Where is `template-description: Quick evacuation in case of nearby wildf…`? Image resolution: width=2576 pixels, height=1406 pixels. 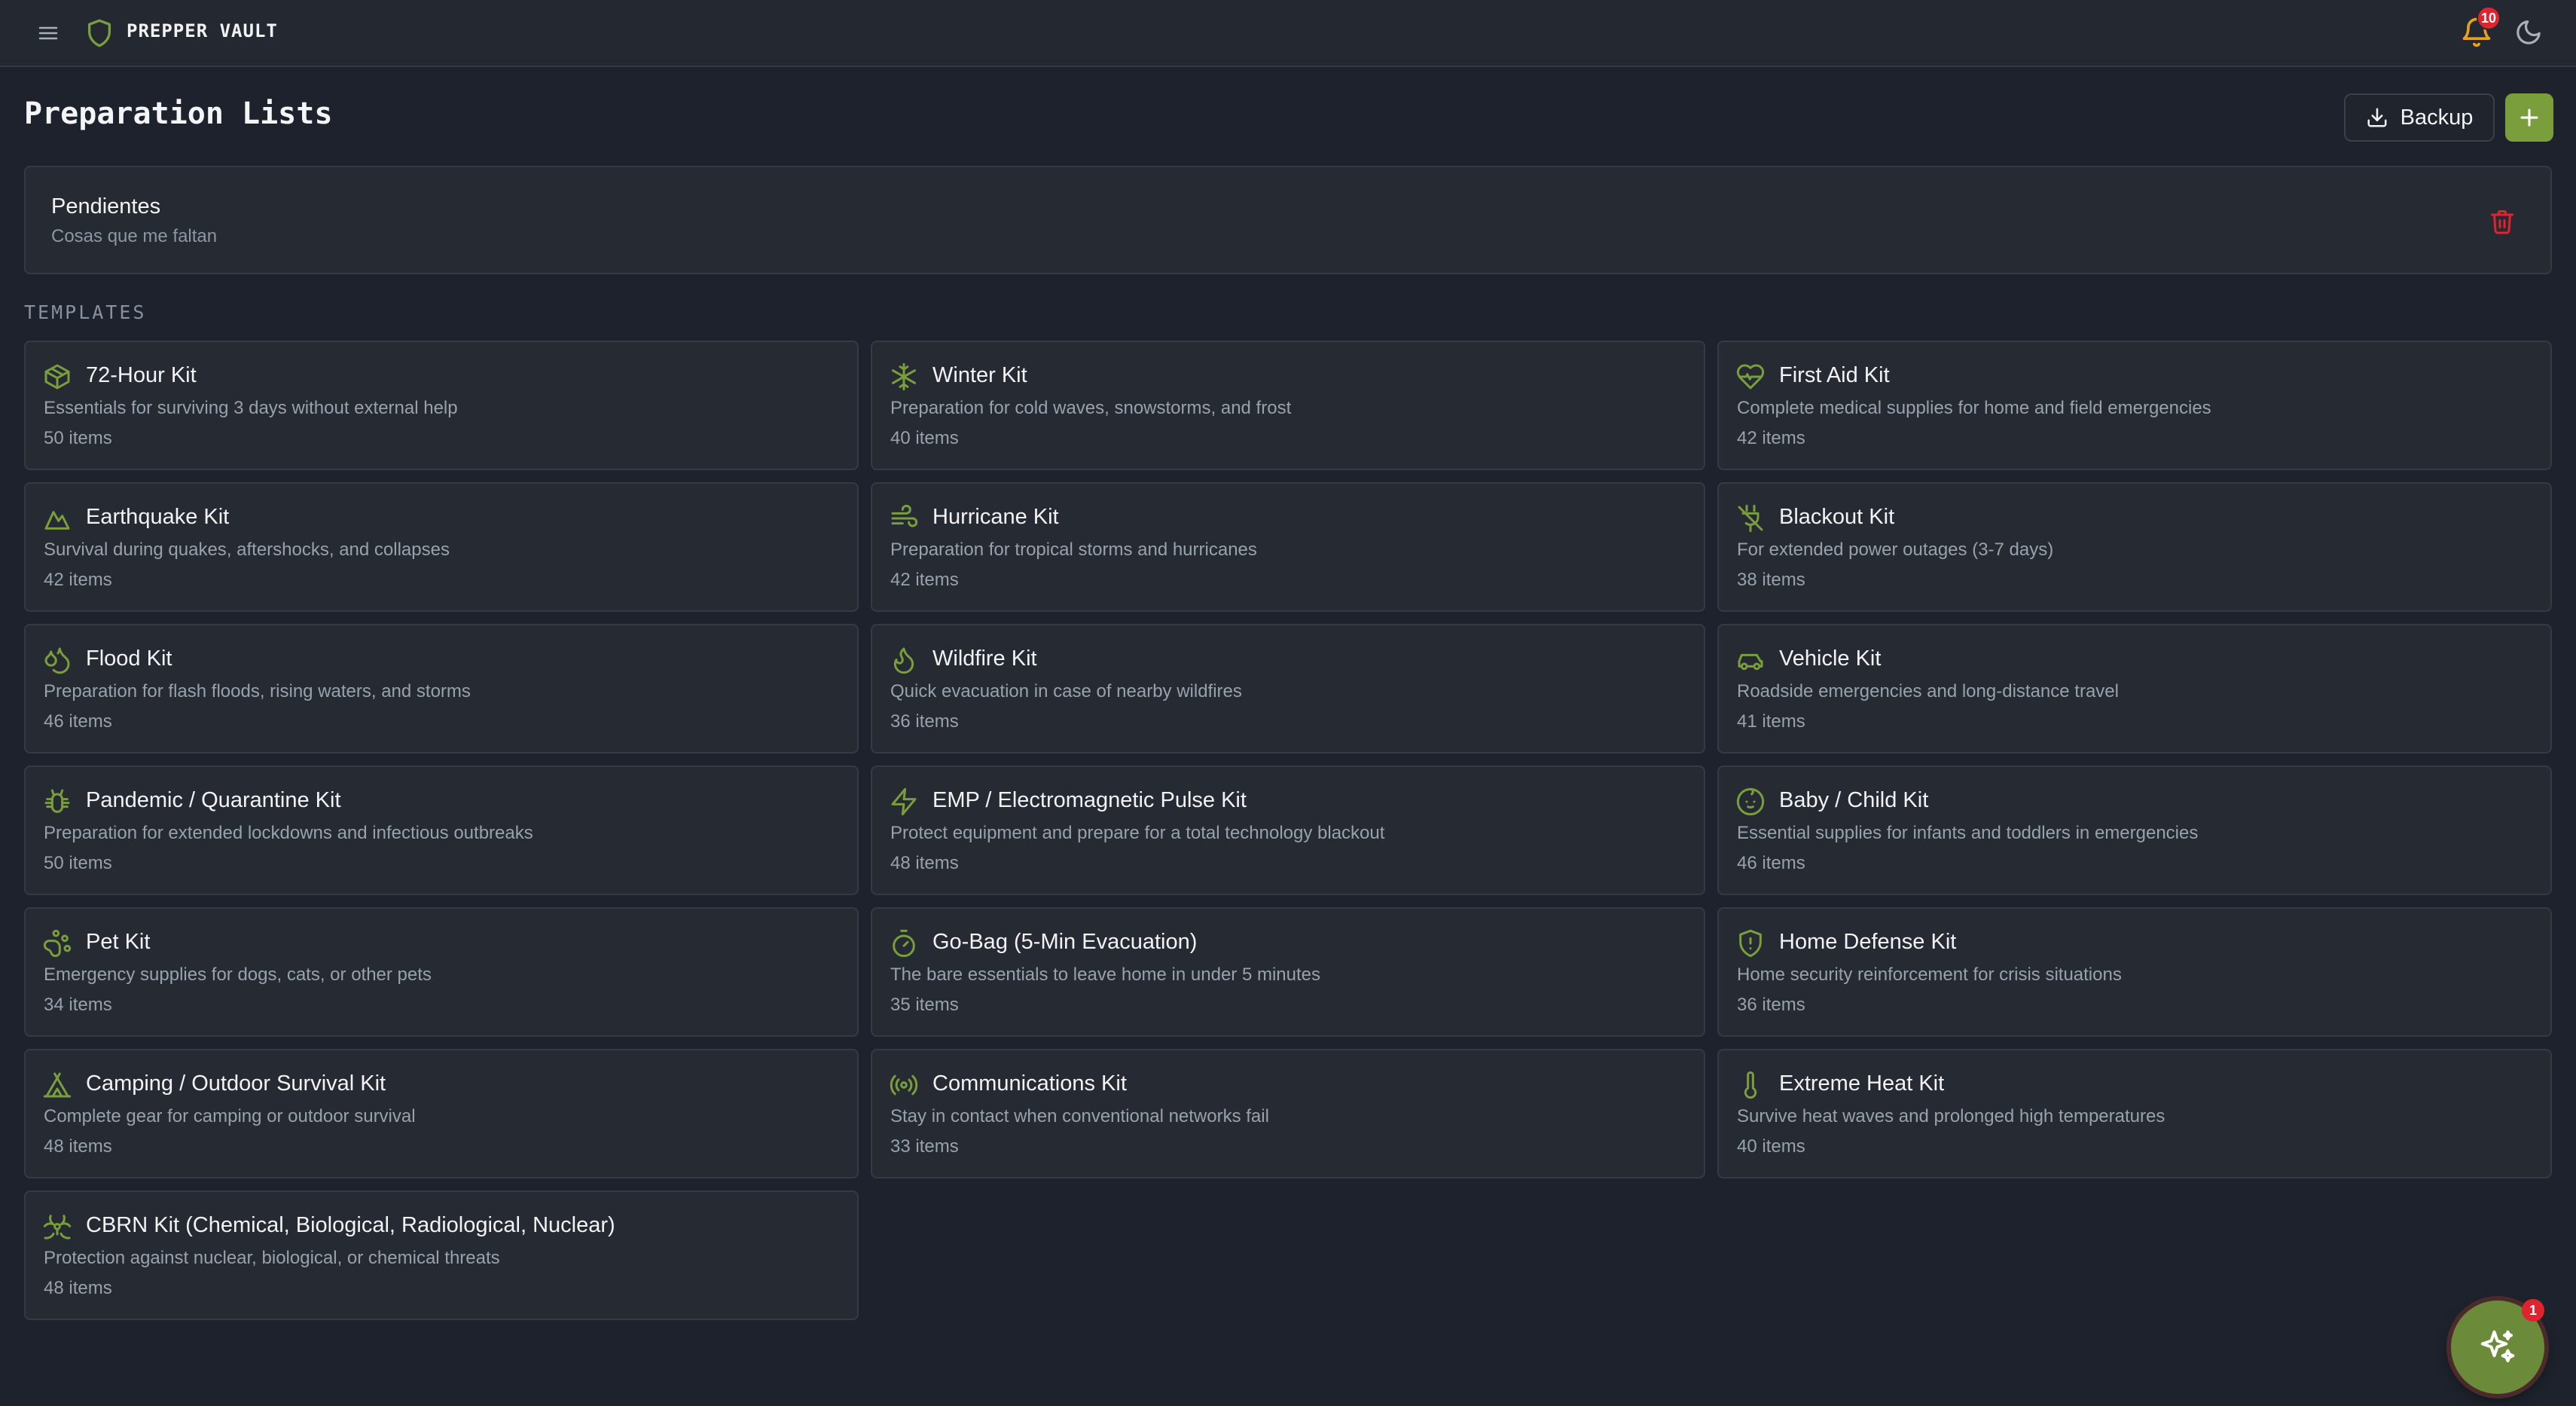
template-description: Quick evacuation in case of nearby wildf… is located at coordinates (1066, 691).